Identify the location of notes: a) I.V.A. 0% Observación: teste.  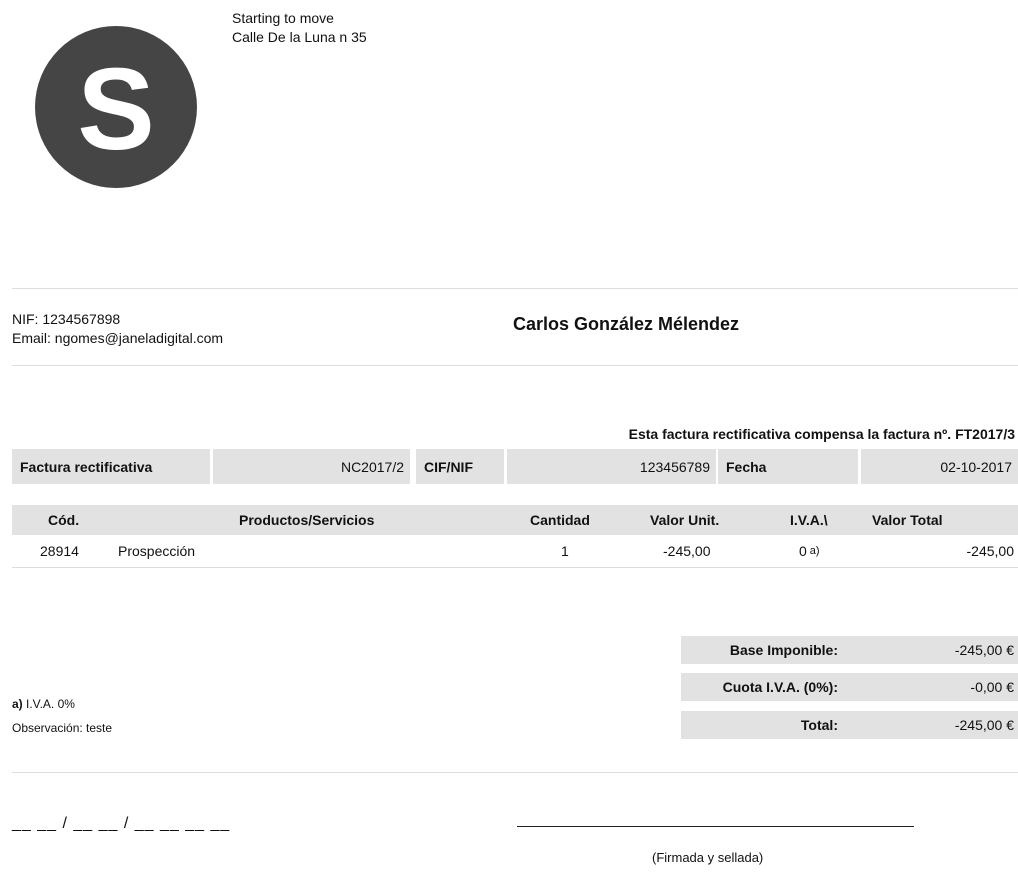
(62, 716).